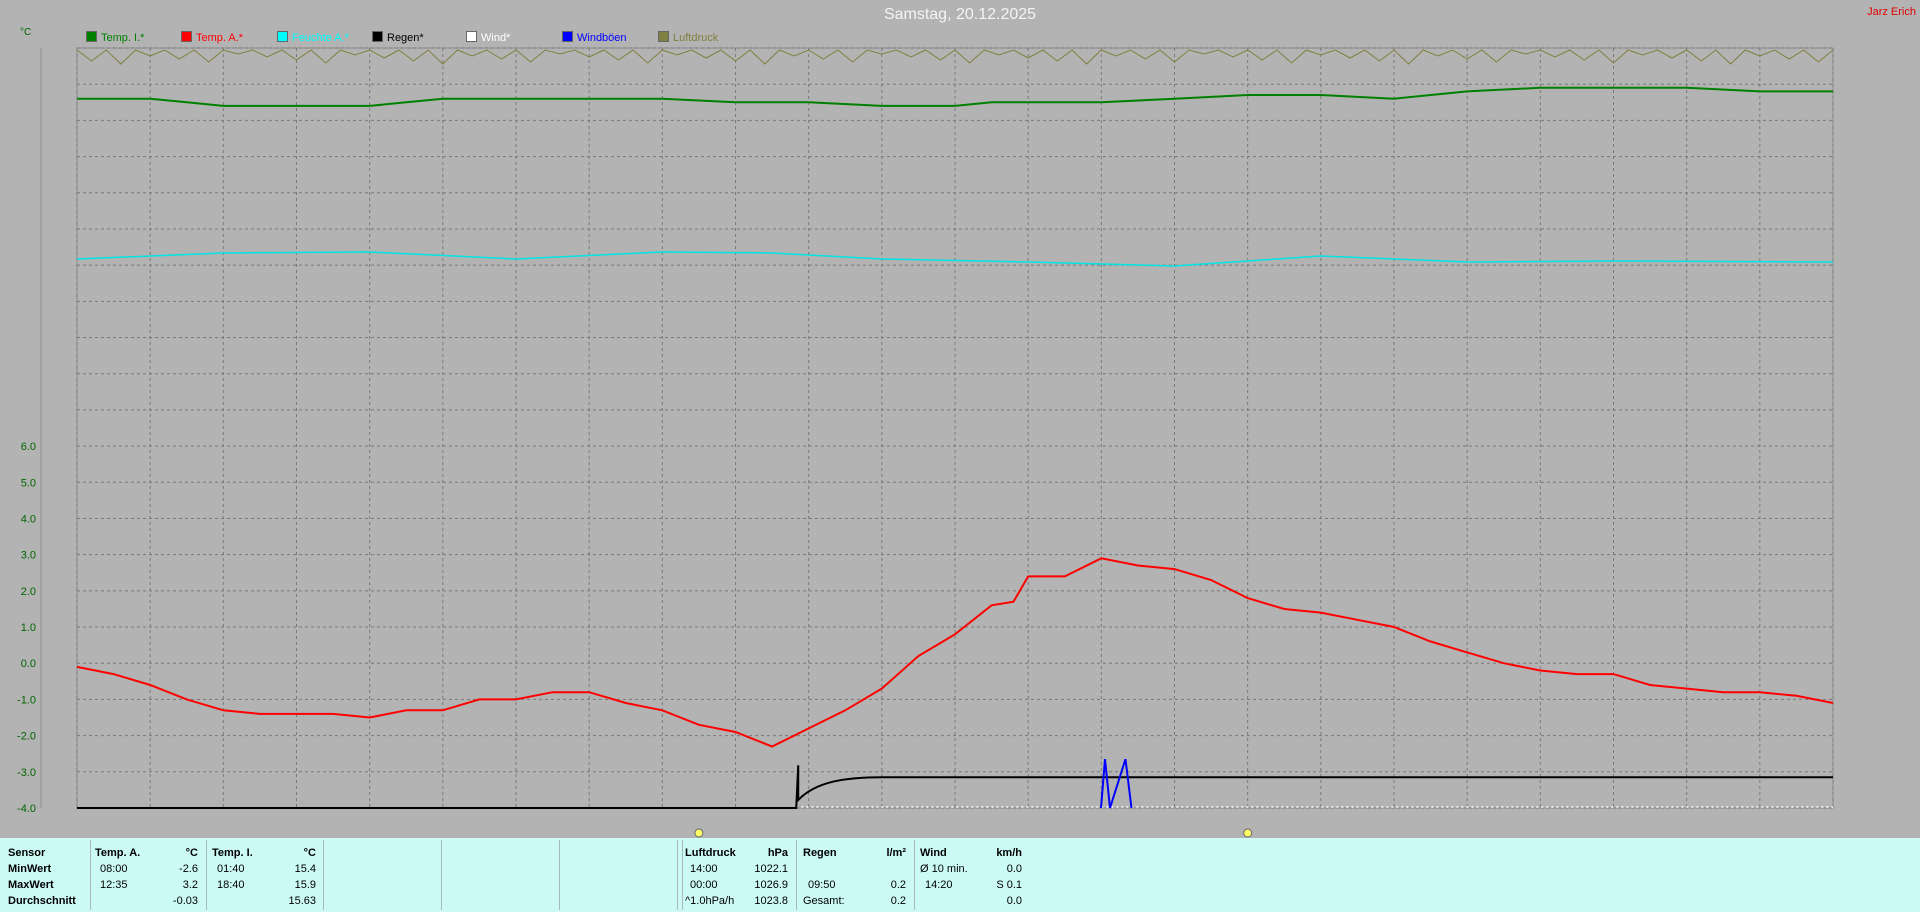  Describe the element at coordinates (28, 592) in the screenshot. I see `y-tick-label: 2.0` at that location.